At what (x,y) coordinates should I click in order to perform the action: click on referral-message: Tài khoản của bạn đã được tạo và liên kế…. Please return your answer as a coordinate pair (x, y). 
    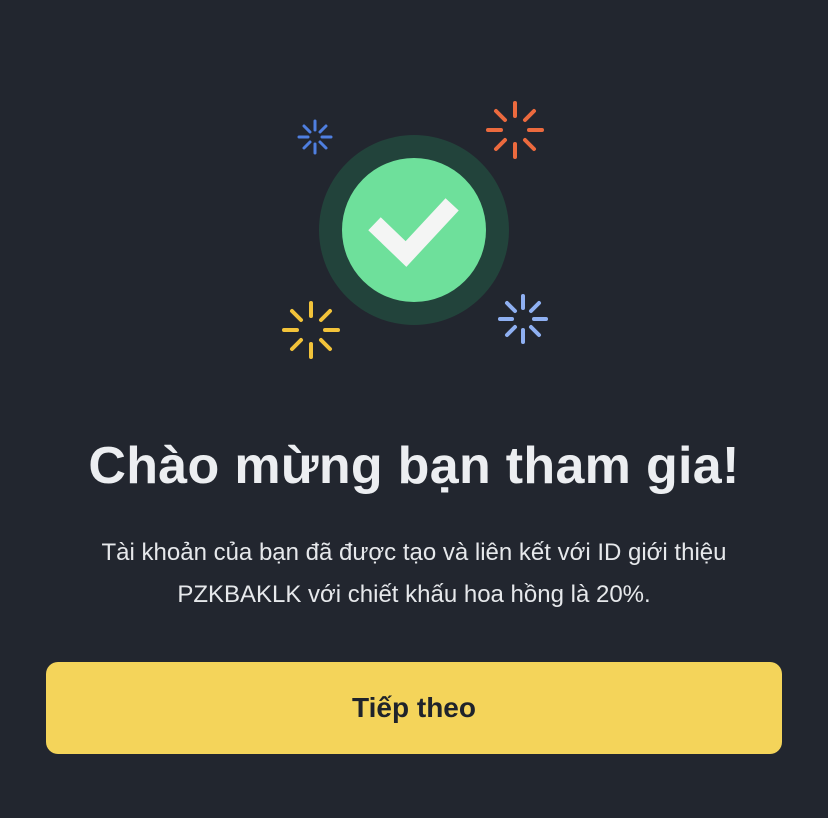
    Looking at the image, I should click on (414, 573).